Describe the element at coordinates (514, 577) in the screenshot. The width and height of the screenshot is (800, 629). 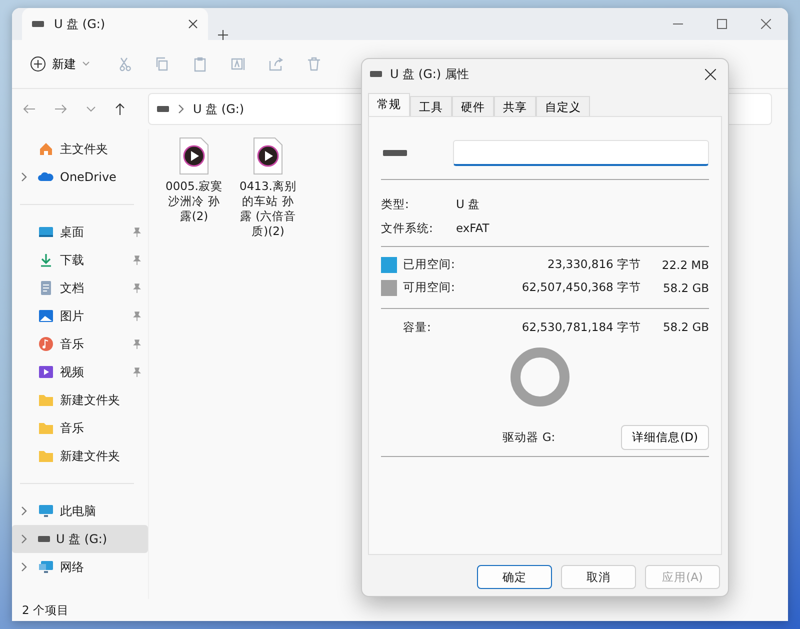
I see `dialog-button: 确定` at that location.